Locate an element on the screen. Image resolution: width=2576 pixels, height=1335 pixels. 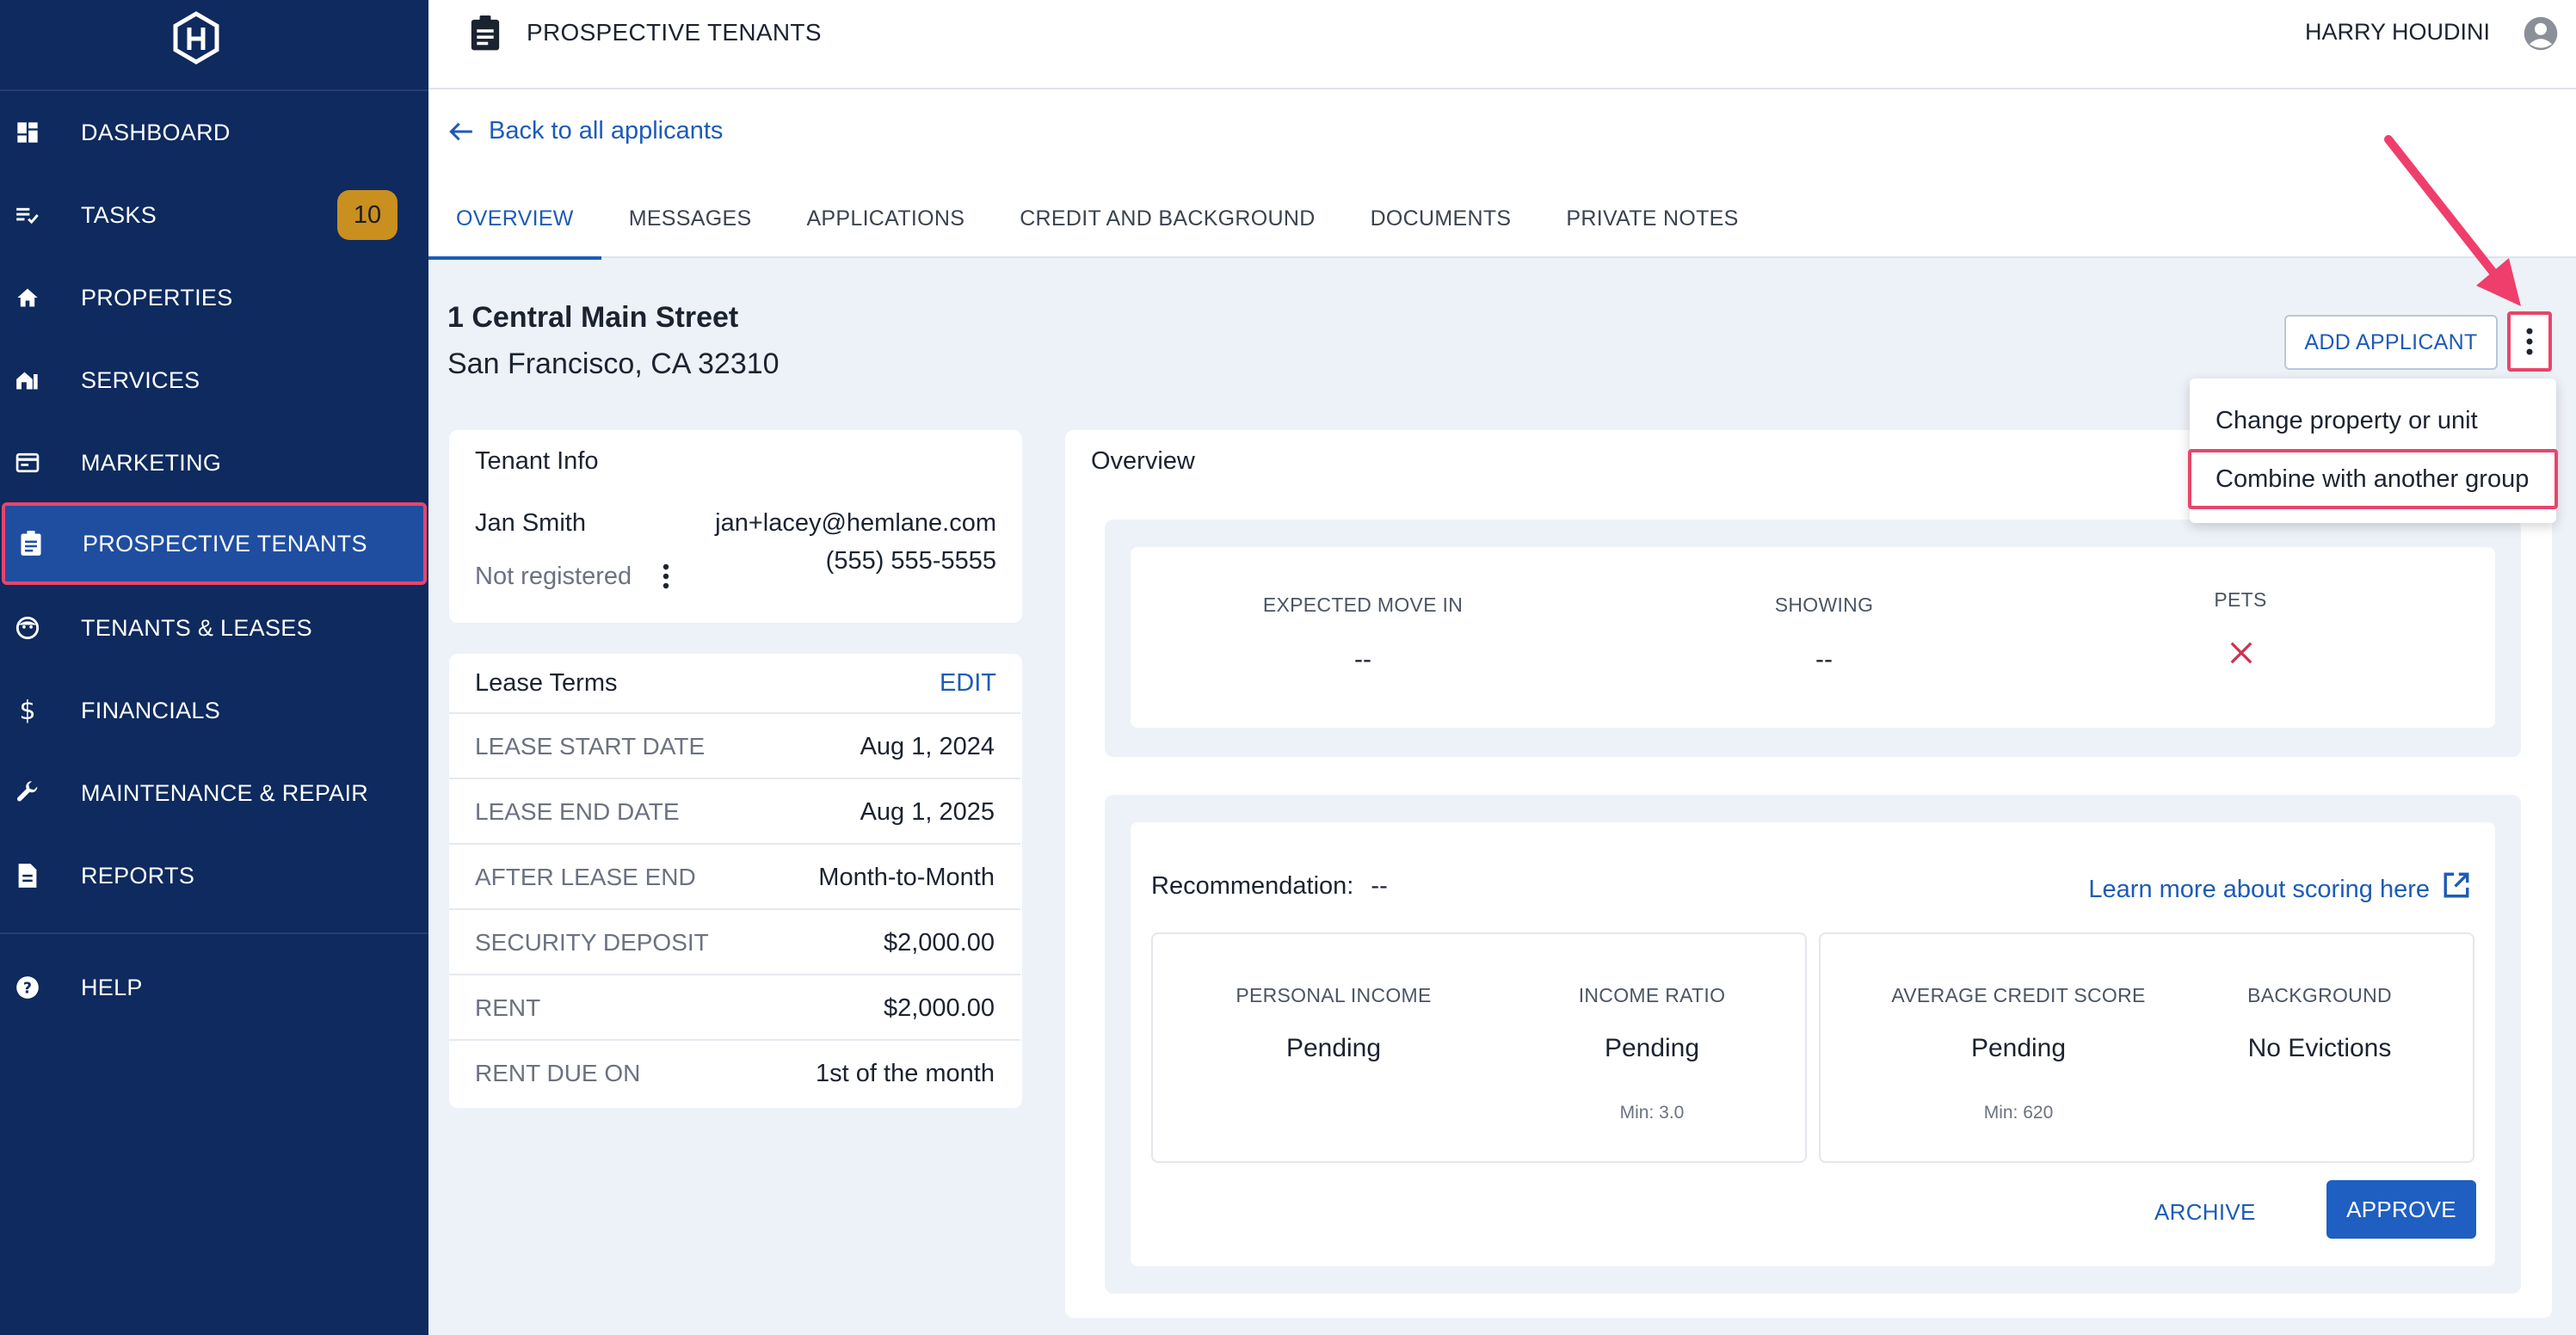
annotation-arrow-icon is located at coordinates (2452, 221).